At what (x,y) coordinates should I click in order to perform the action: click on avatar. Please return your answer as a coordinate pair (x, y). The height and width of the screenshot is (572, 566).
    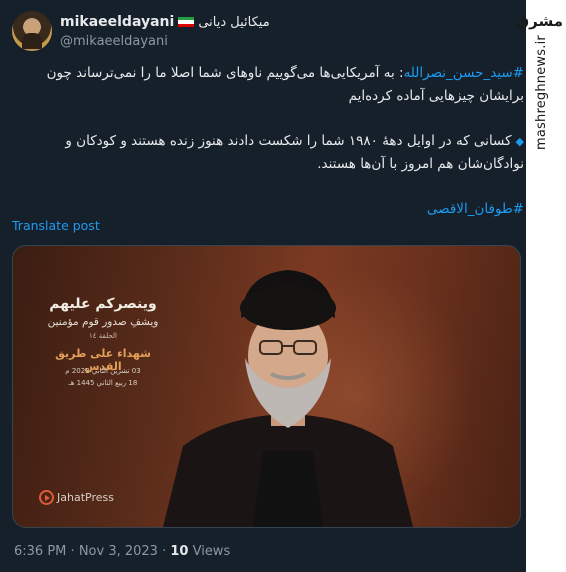
    Looking at the image, I should click on (32, 31).